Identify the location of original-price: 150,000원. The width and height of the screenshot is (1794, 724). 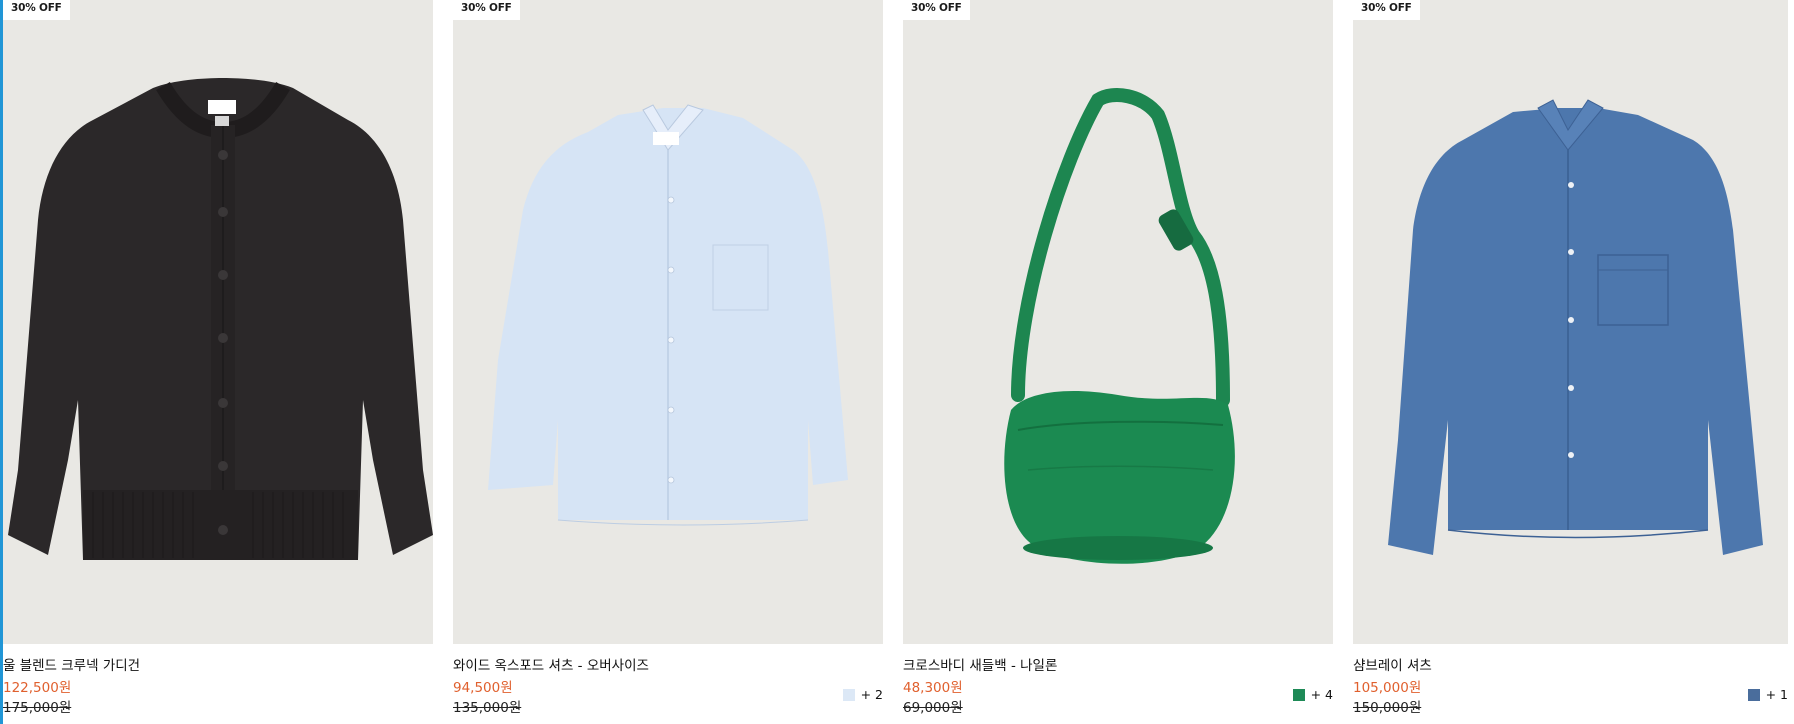
(1387, 708).